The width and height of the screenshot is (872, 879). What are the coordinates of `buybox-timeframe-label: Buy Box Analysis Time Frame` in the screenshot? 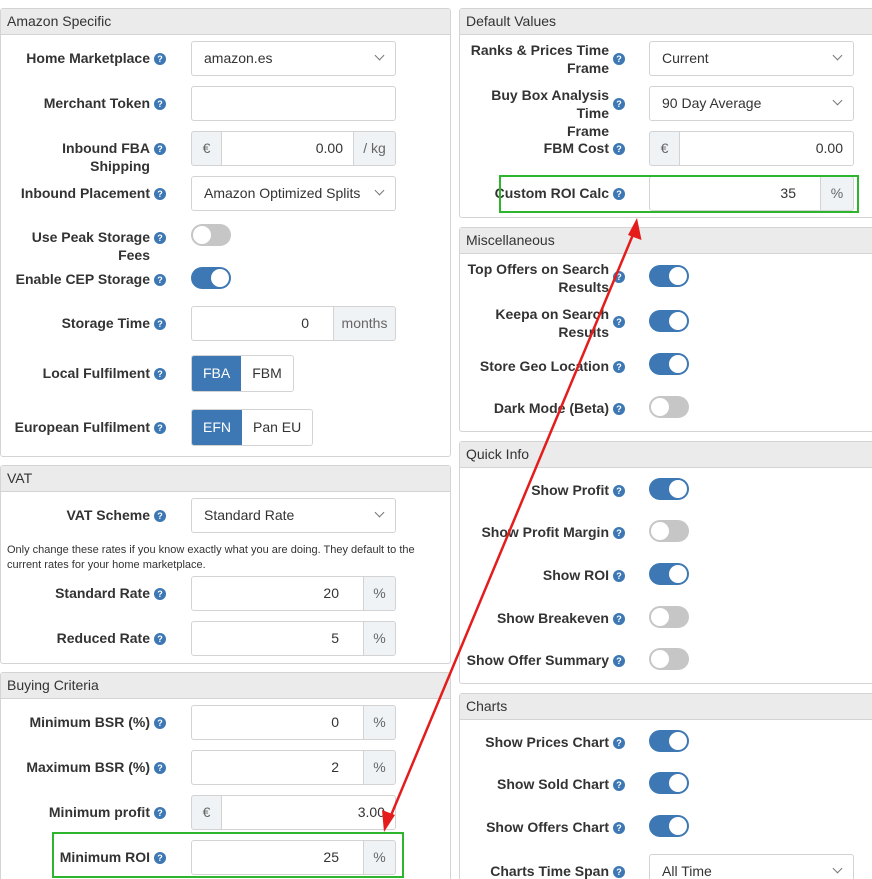 It's located at (534, 113).